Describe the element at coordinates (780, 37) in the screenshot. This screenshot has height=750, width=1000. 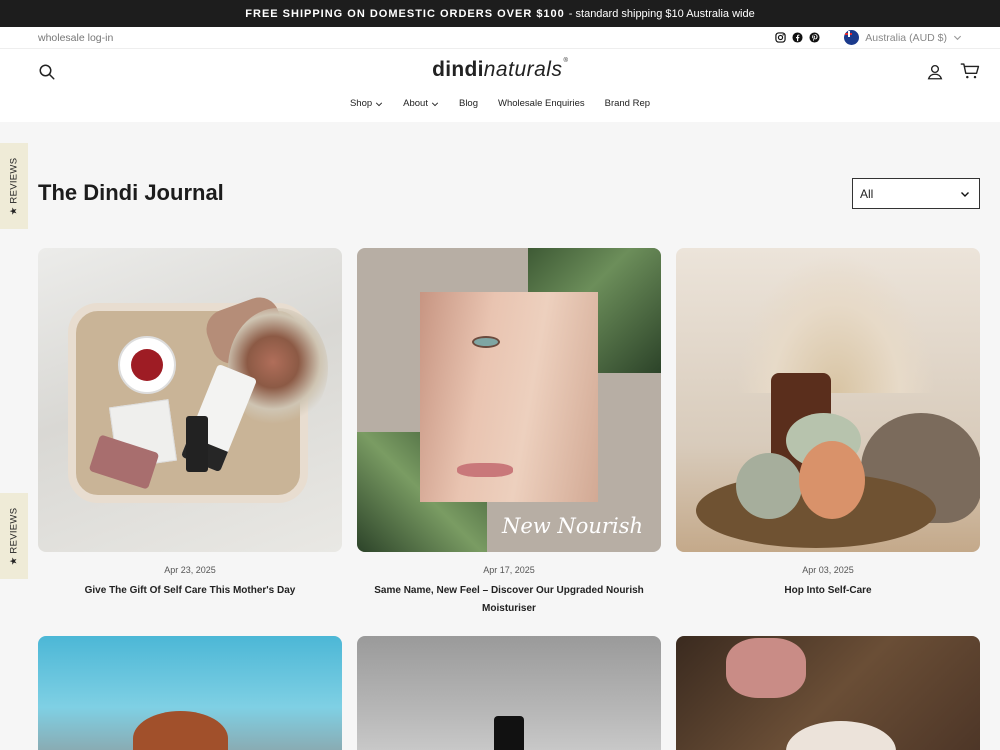
I see `instagram-icon` at that location.